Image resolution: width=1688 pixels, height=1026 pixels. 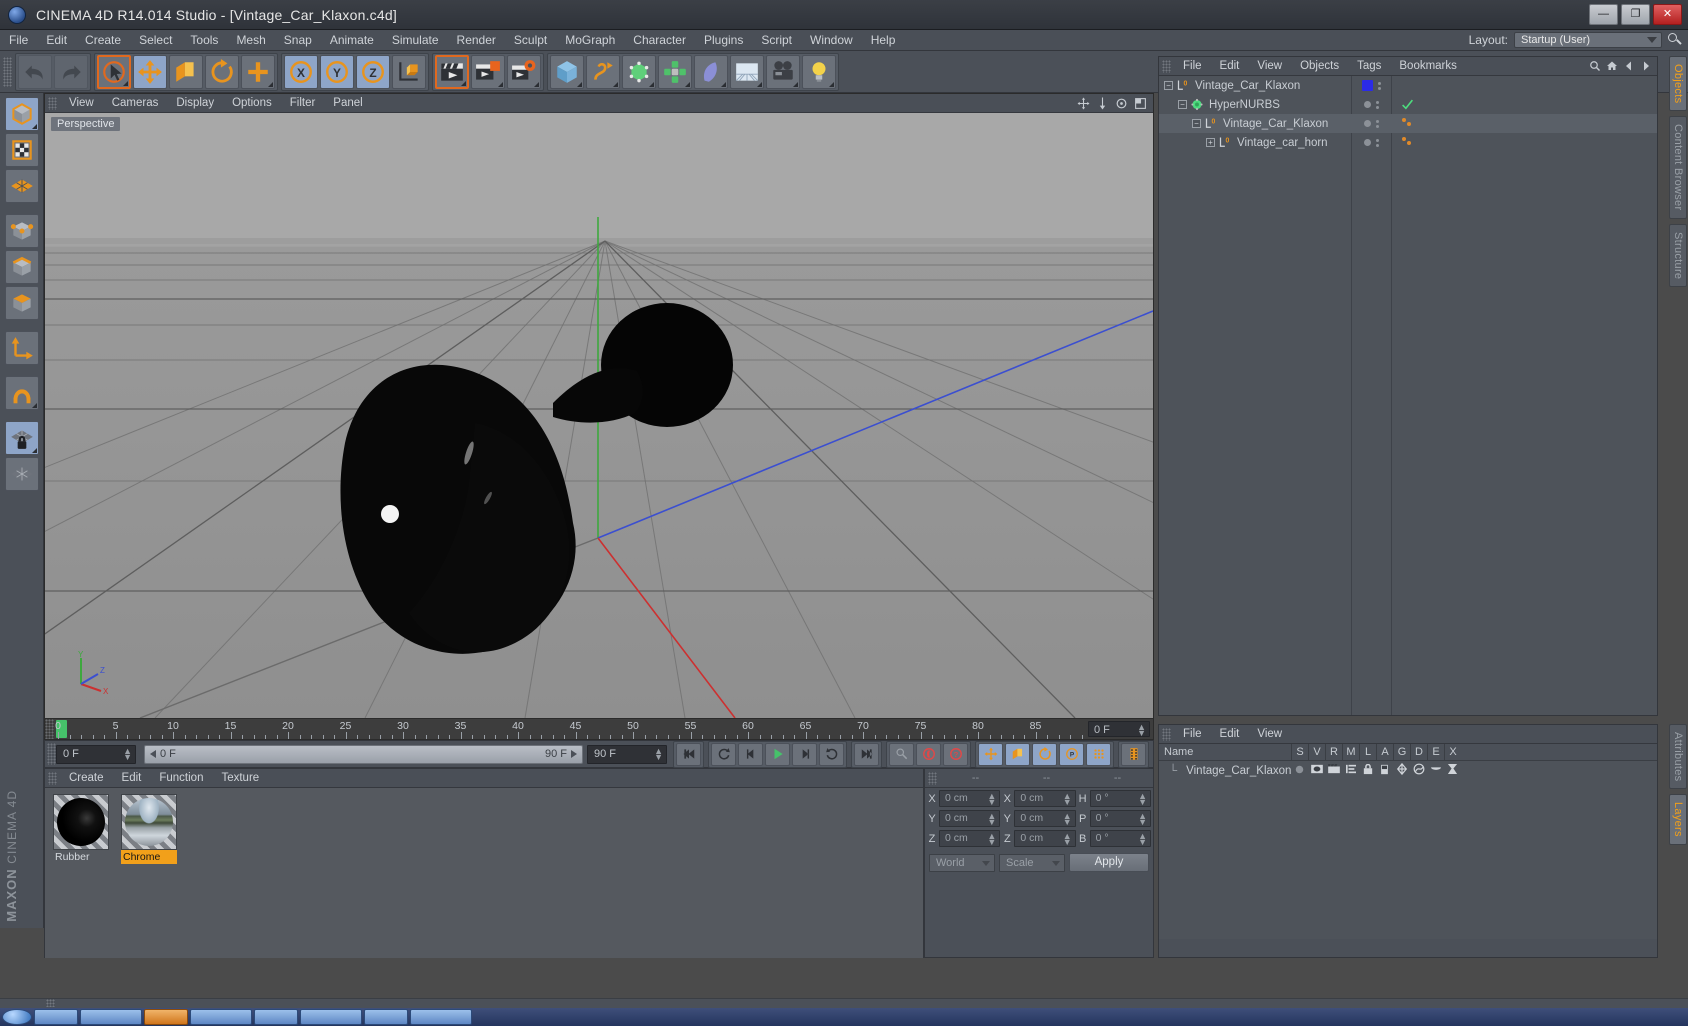 What do you see at coordinates (1168, 85) in the screenshot?
I see `expand-collapse-icon: −` at bounding box center [1168, 85].